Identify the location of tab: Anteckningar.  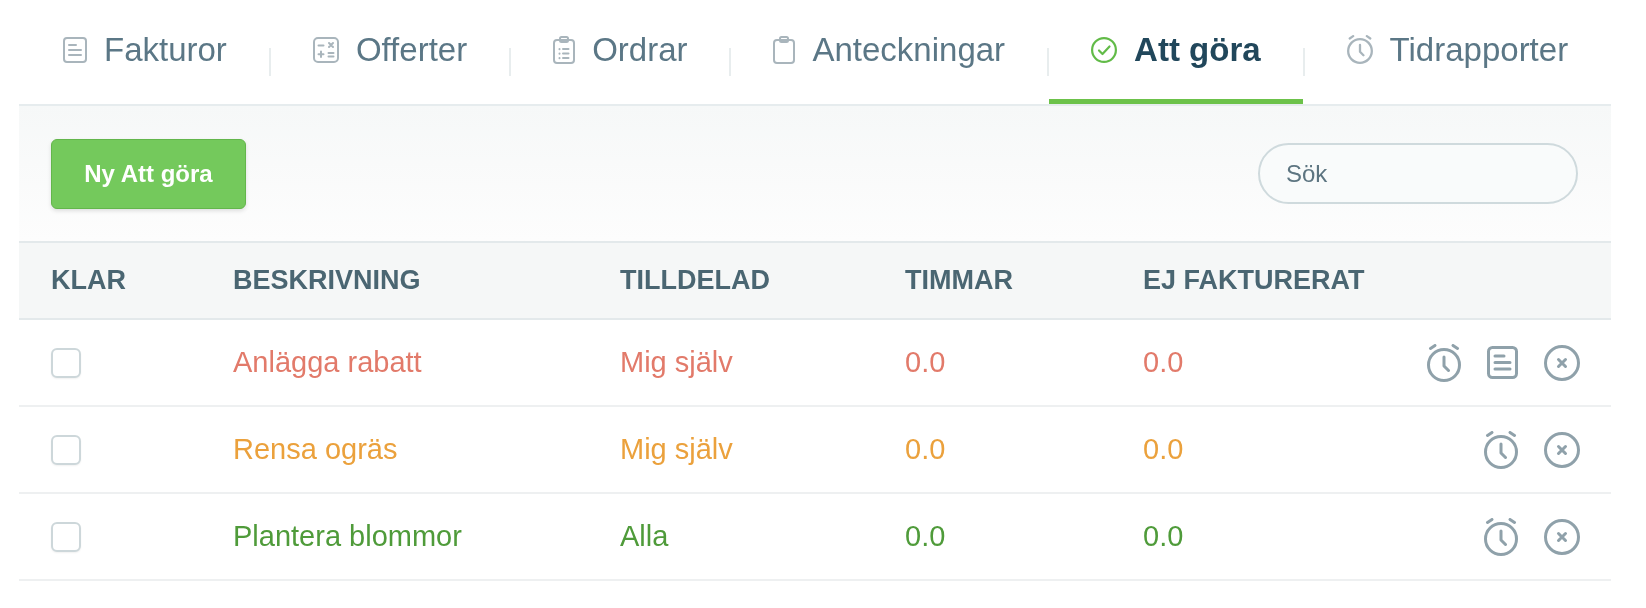
(889, 52).